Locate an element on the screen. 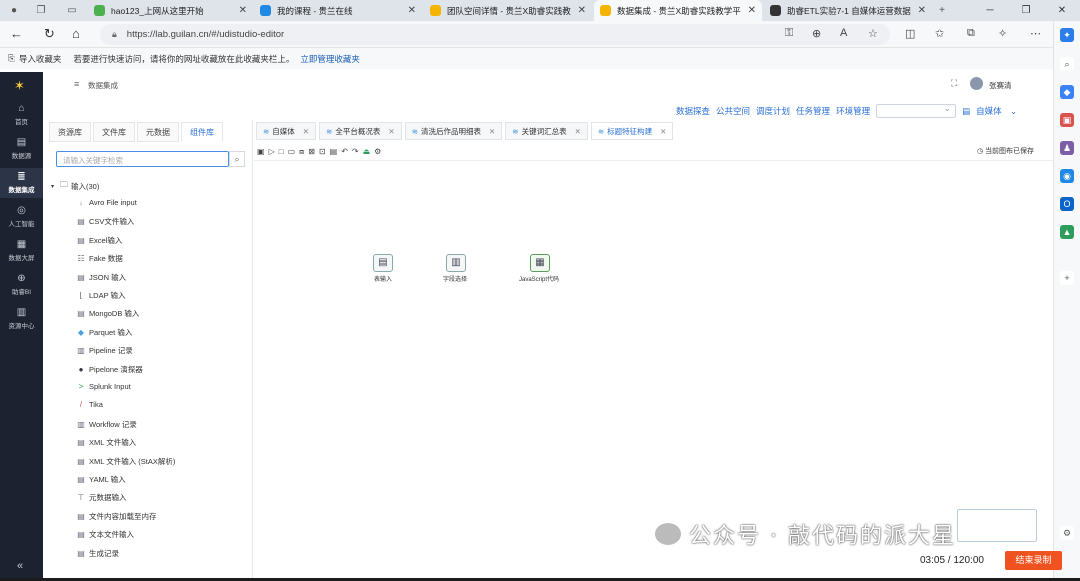  search-icon: ⌕ is located at coordinates (237, 159).